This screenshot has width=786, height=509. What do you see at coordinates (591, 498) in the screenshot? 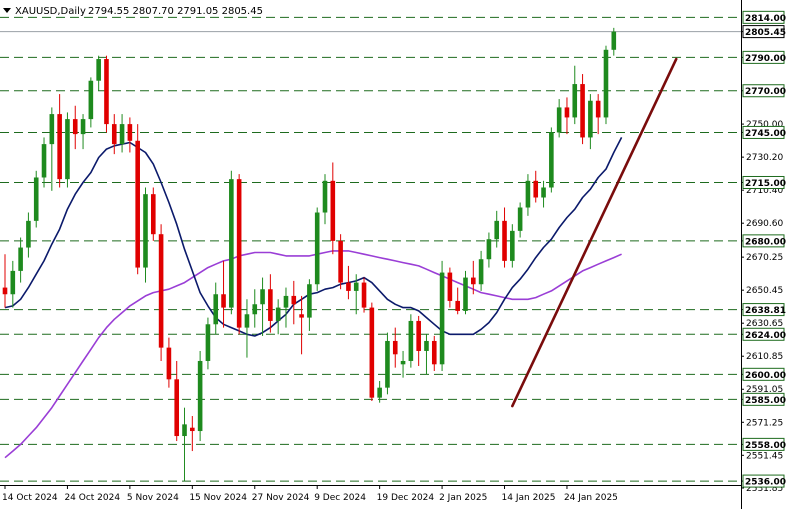
I see `x-tick-label: 24 Jan 2025` at bounding box center [591, 498].